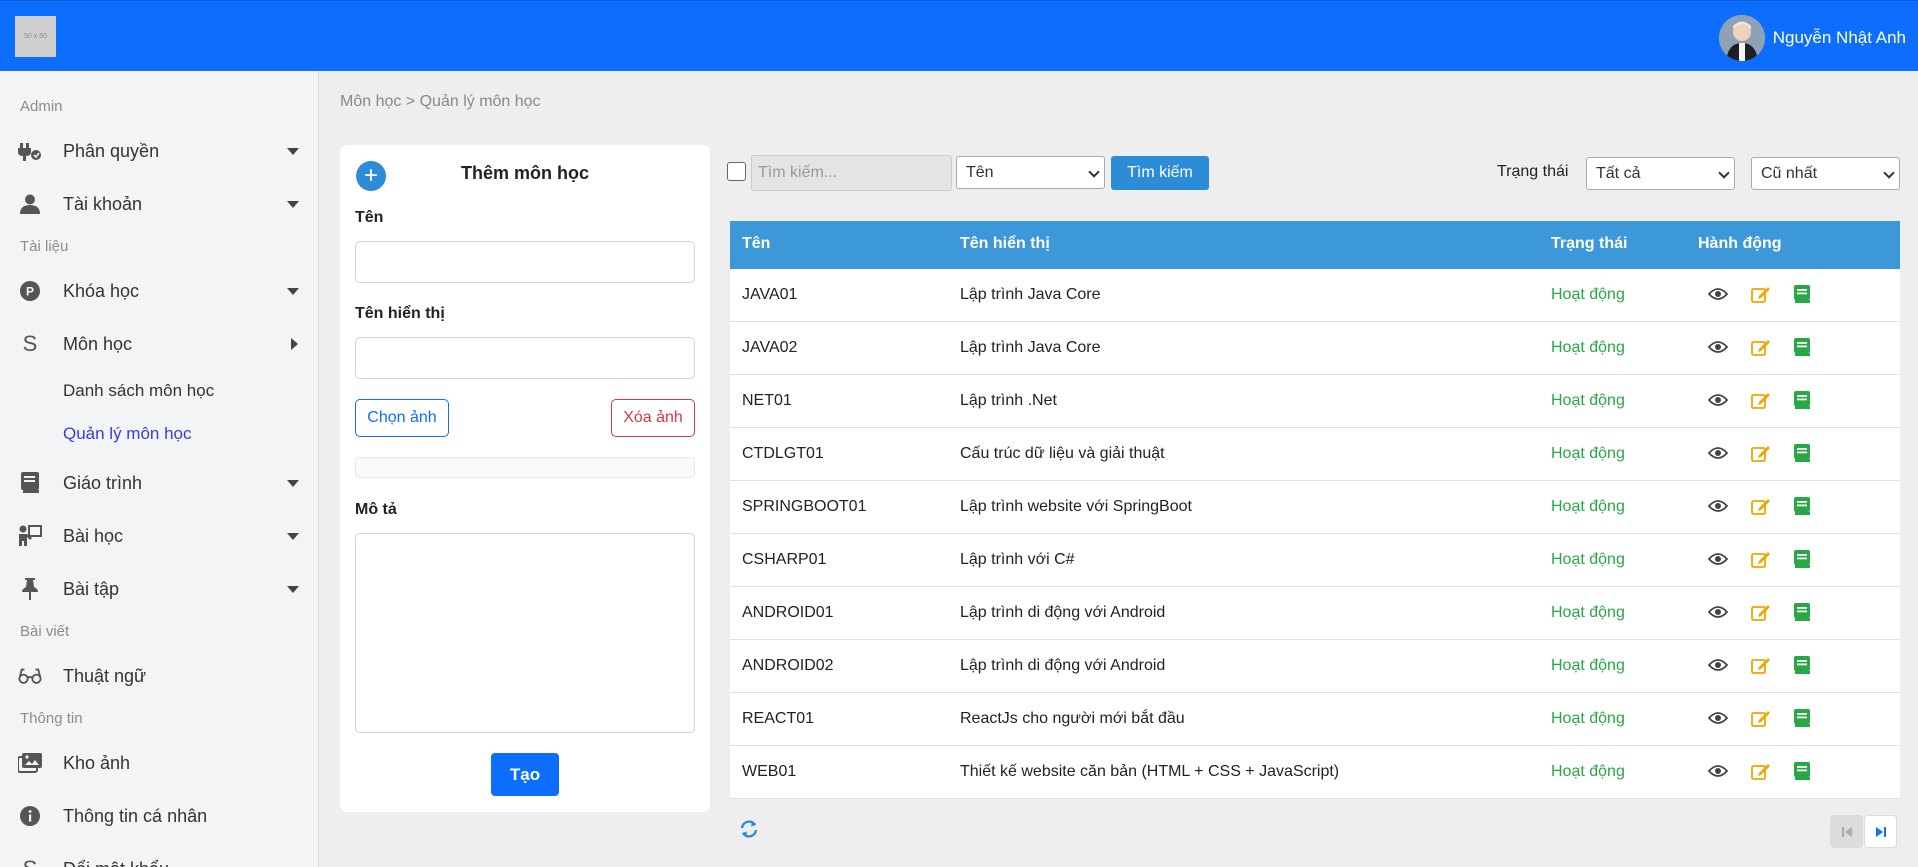 This screenshot has height=867, width=1918. Describe the element at coordinates (135, 815) in the screenshot. I see `sidebar-item-label: Thông tin cá nhân` at that location.